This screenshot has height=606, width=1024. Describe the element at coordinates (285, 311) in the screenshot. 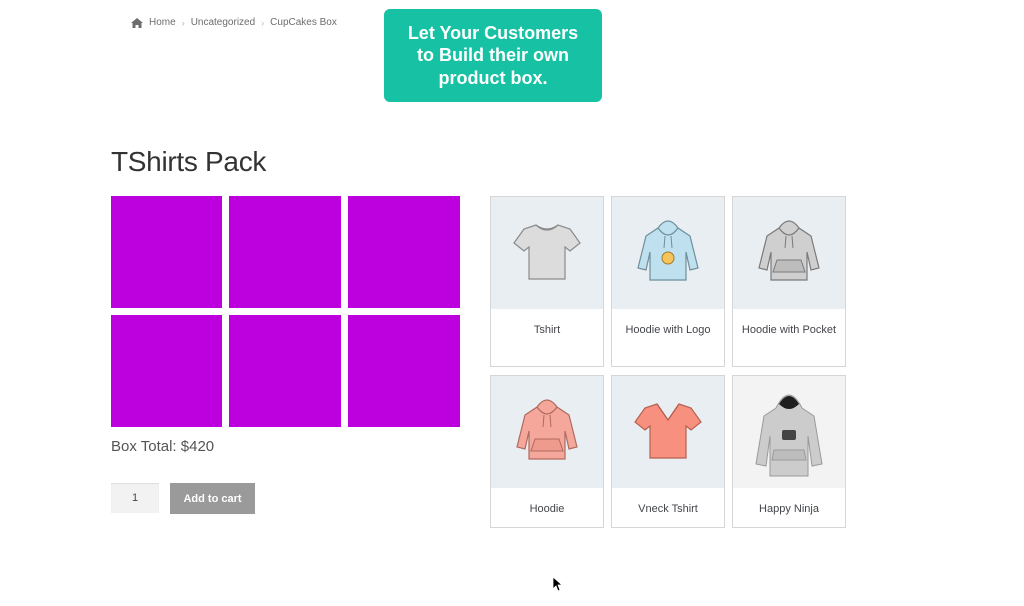

I see `box-slot-grid` at that location.